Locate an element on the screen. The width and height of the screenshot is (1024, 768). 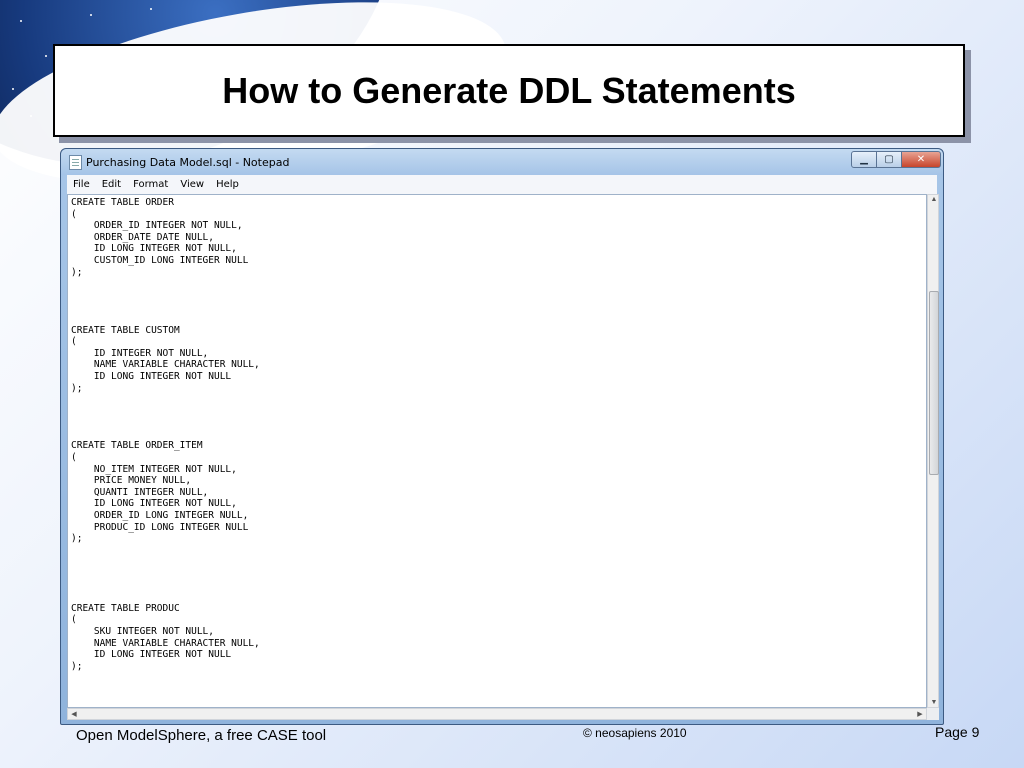
menu-file: File is located at coordinates (81, 184).